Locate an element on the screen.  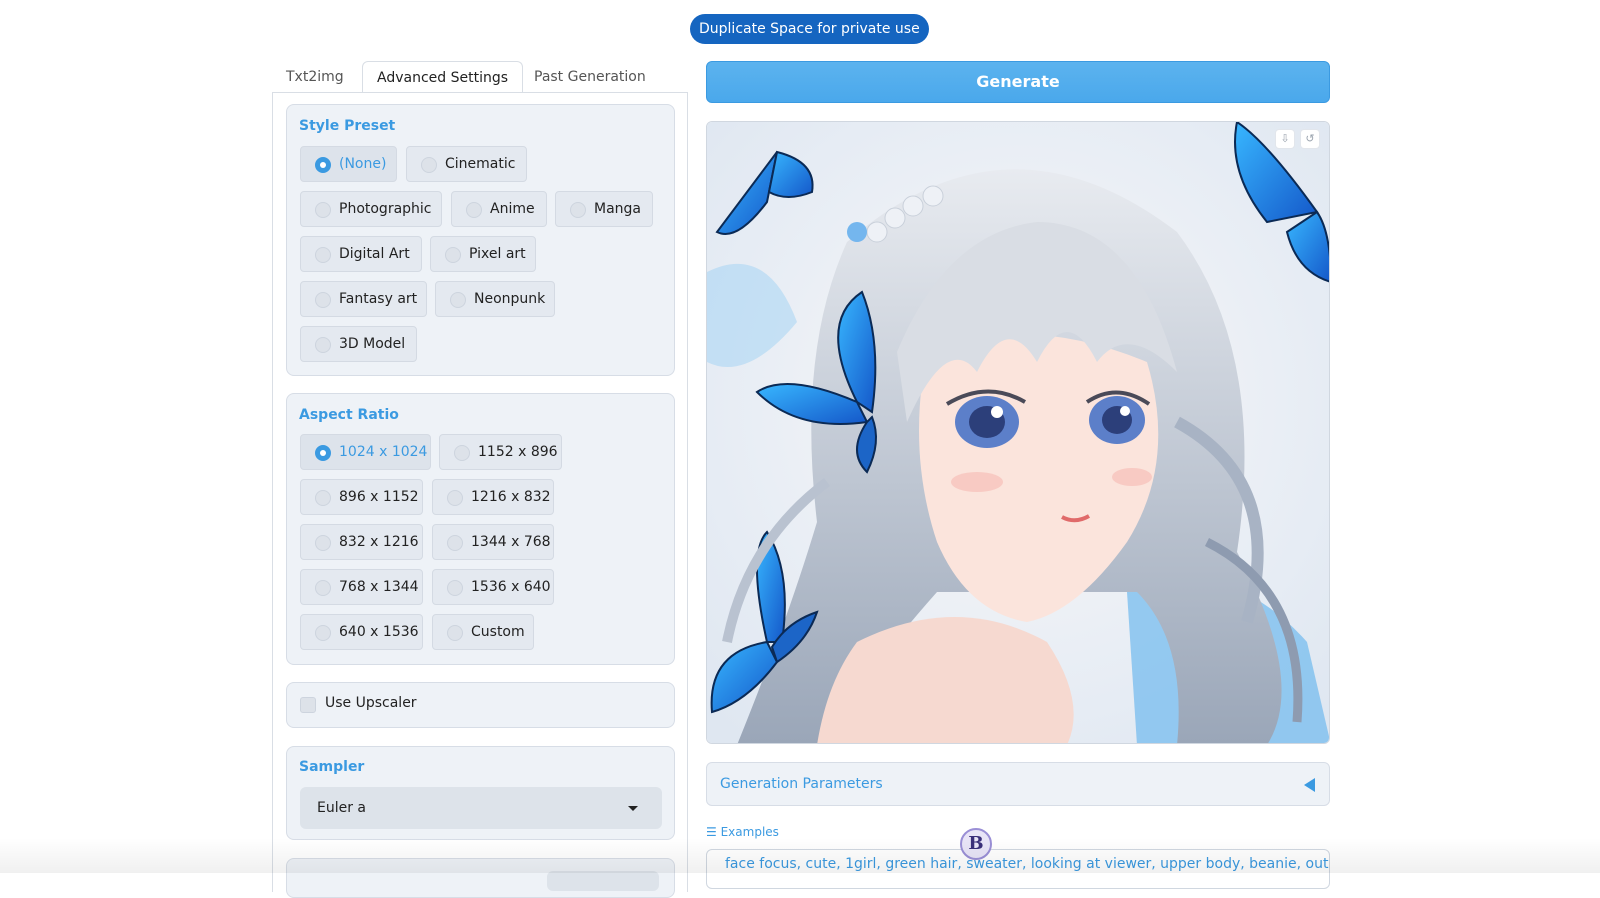
aspect-option-label: 1024 x 1024 is located at coordinates (383, 452).